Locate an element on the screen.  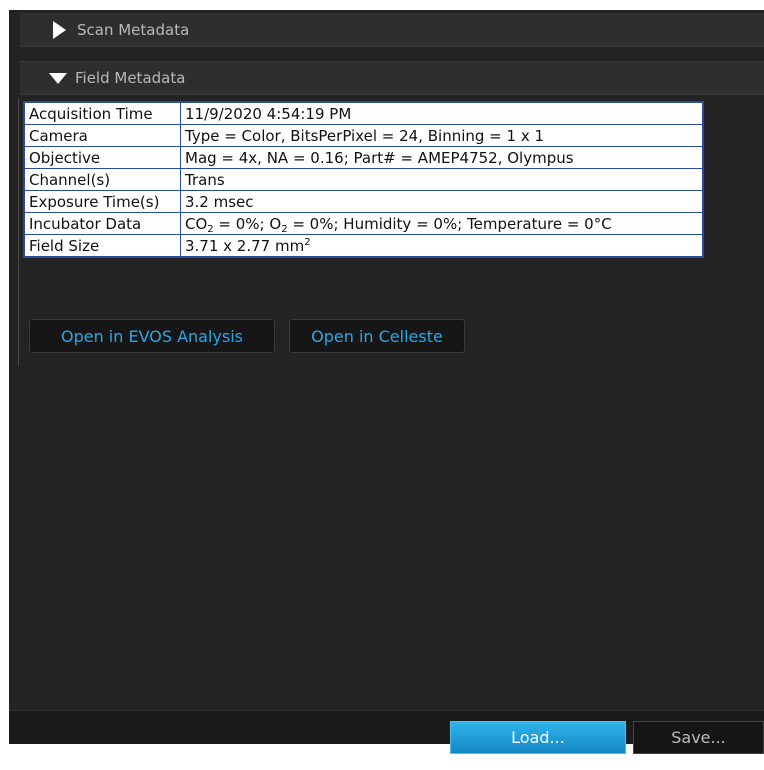
open-in-evos-analysis-button: Open in EVOS Analysis is located at coordinates (152, 336).